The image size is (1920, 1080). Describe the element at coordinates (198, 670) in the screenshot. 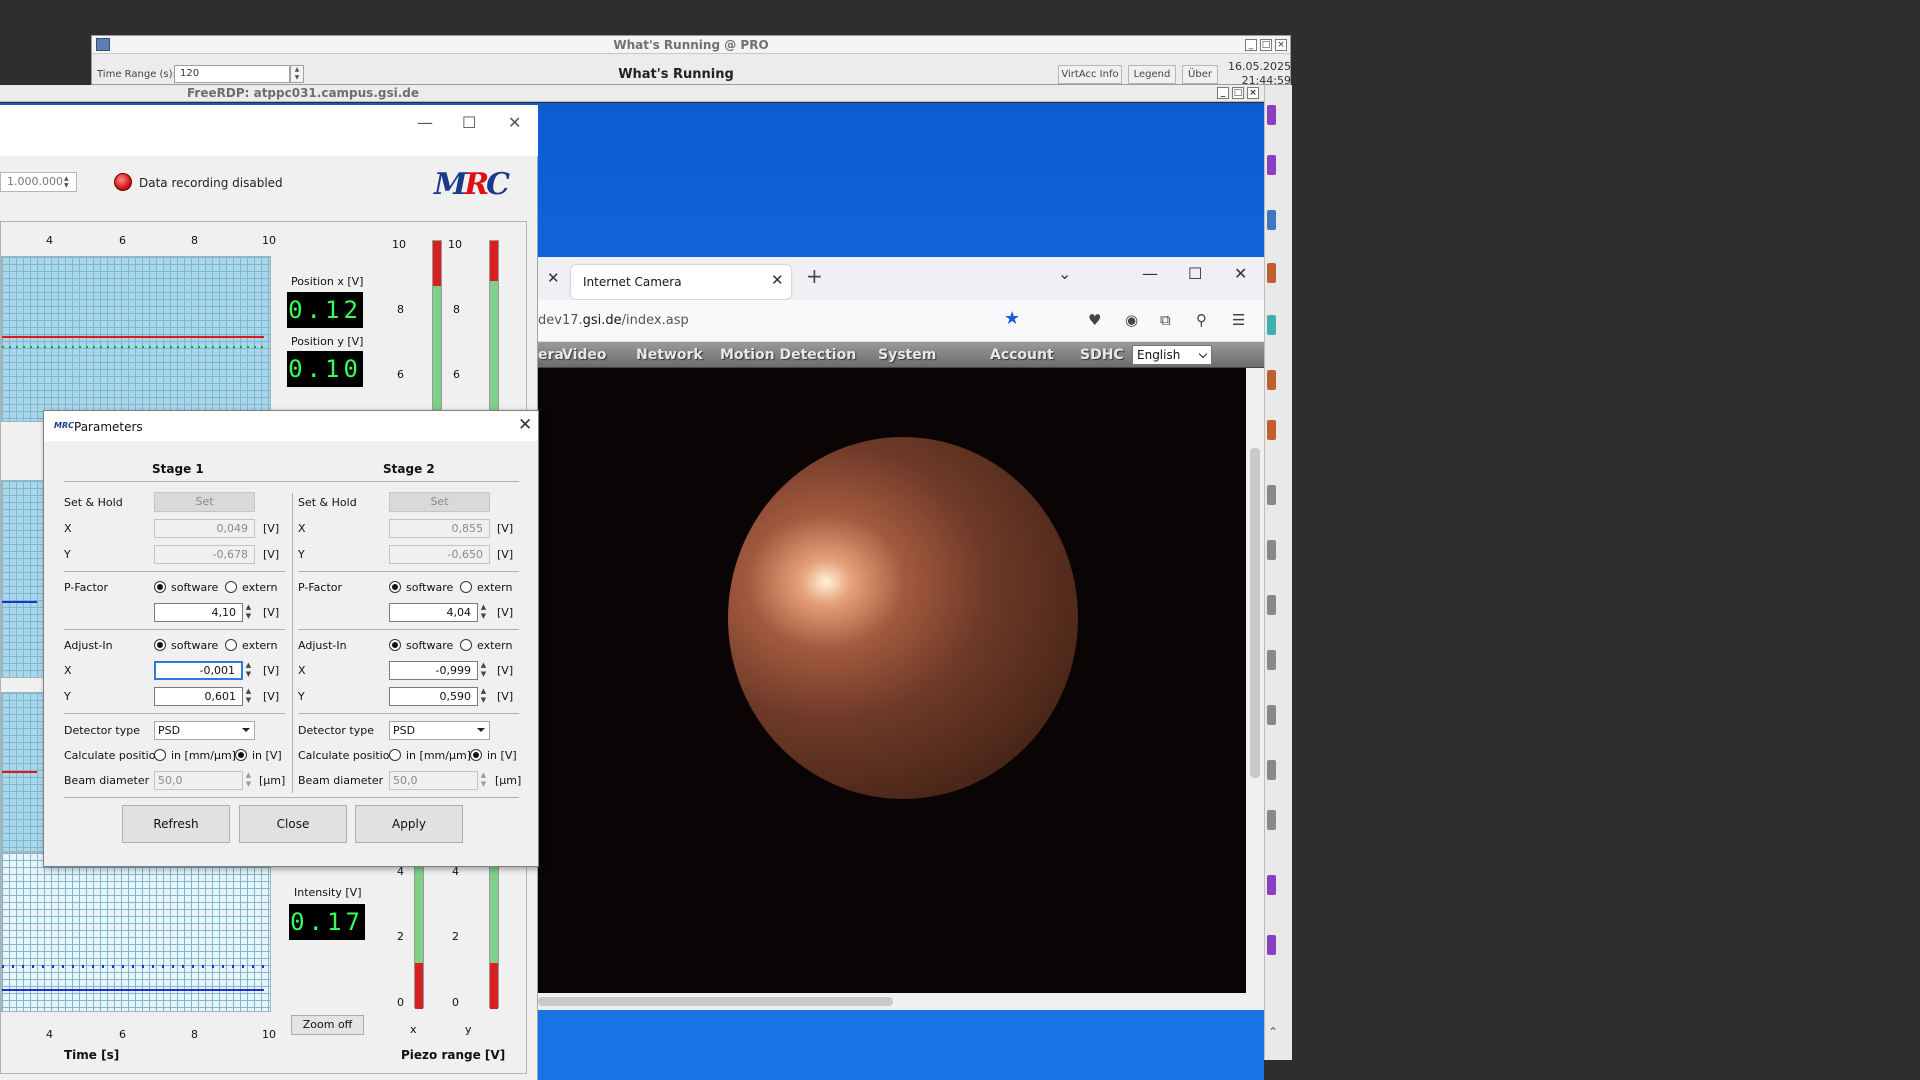

I see `adjust-x-input: -0,001` at that location.